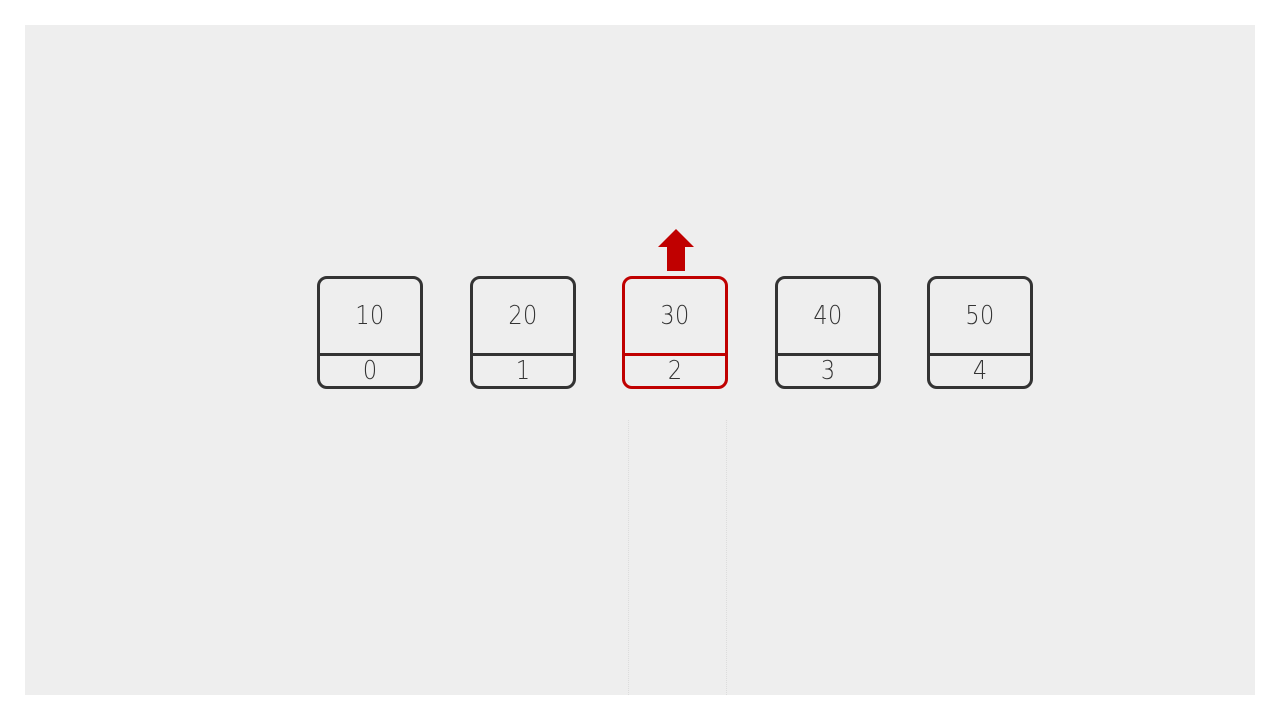 The image size is (1280, 720). Describe the element at coordinates (675, 316) in the screenshot. I see `cell-value: 30` at that location.